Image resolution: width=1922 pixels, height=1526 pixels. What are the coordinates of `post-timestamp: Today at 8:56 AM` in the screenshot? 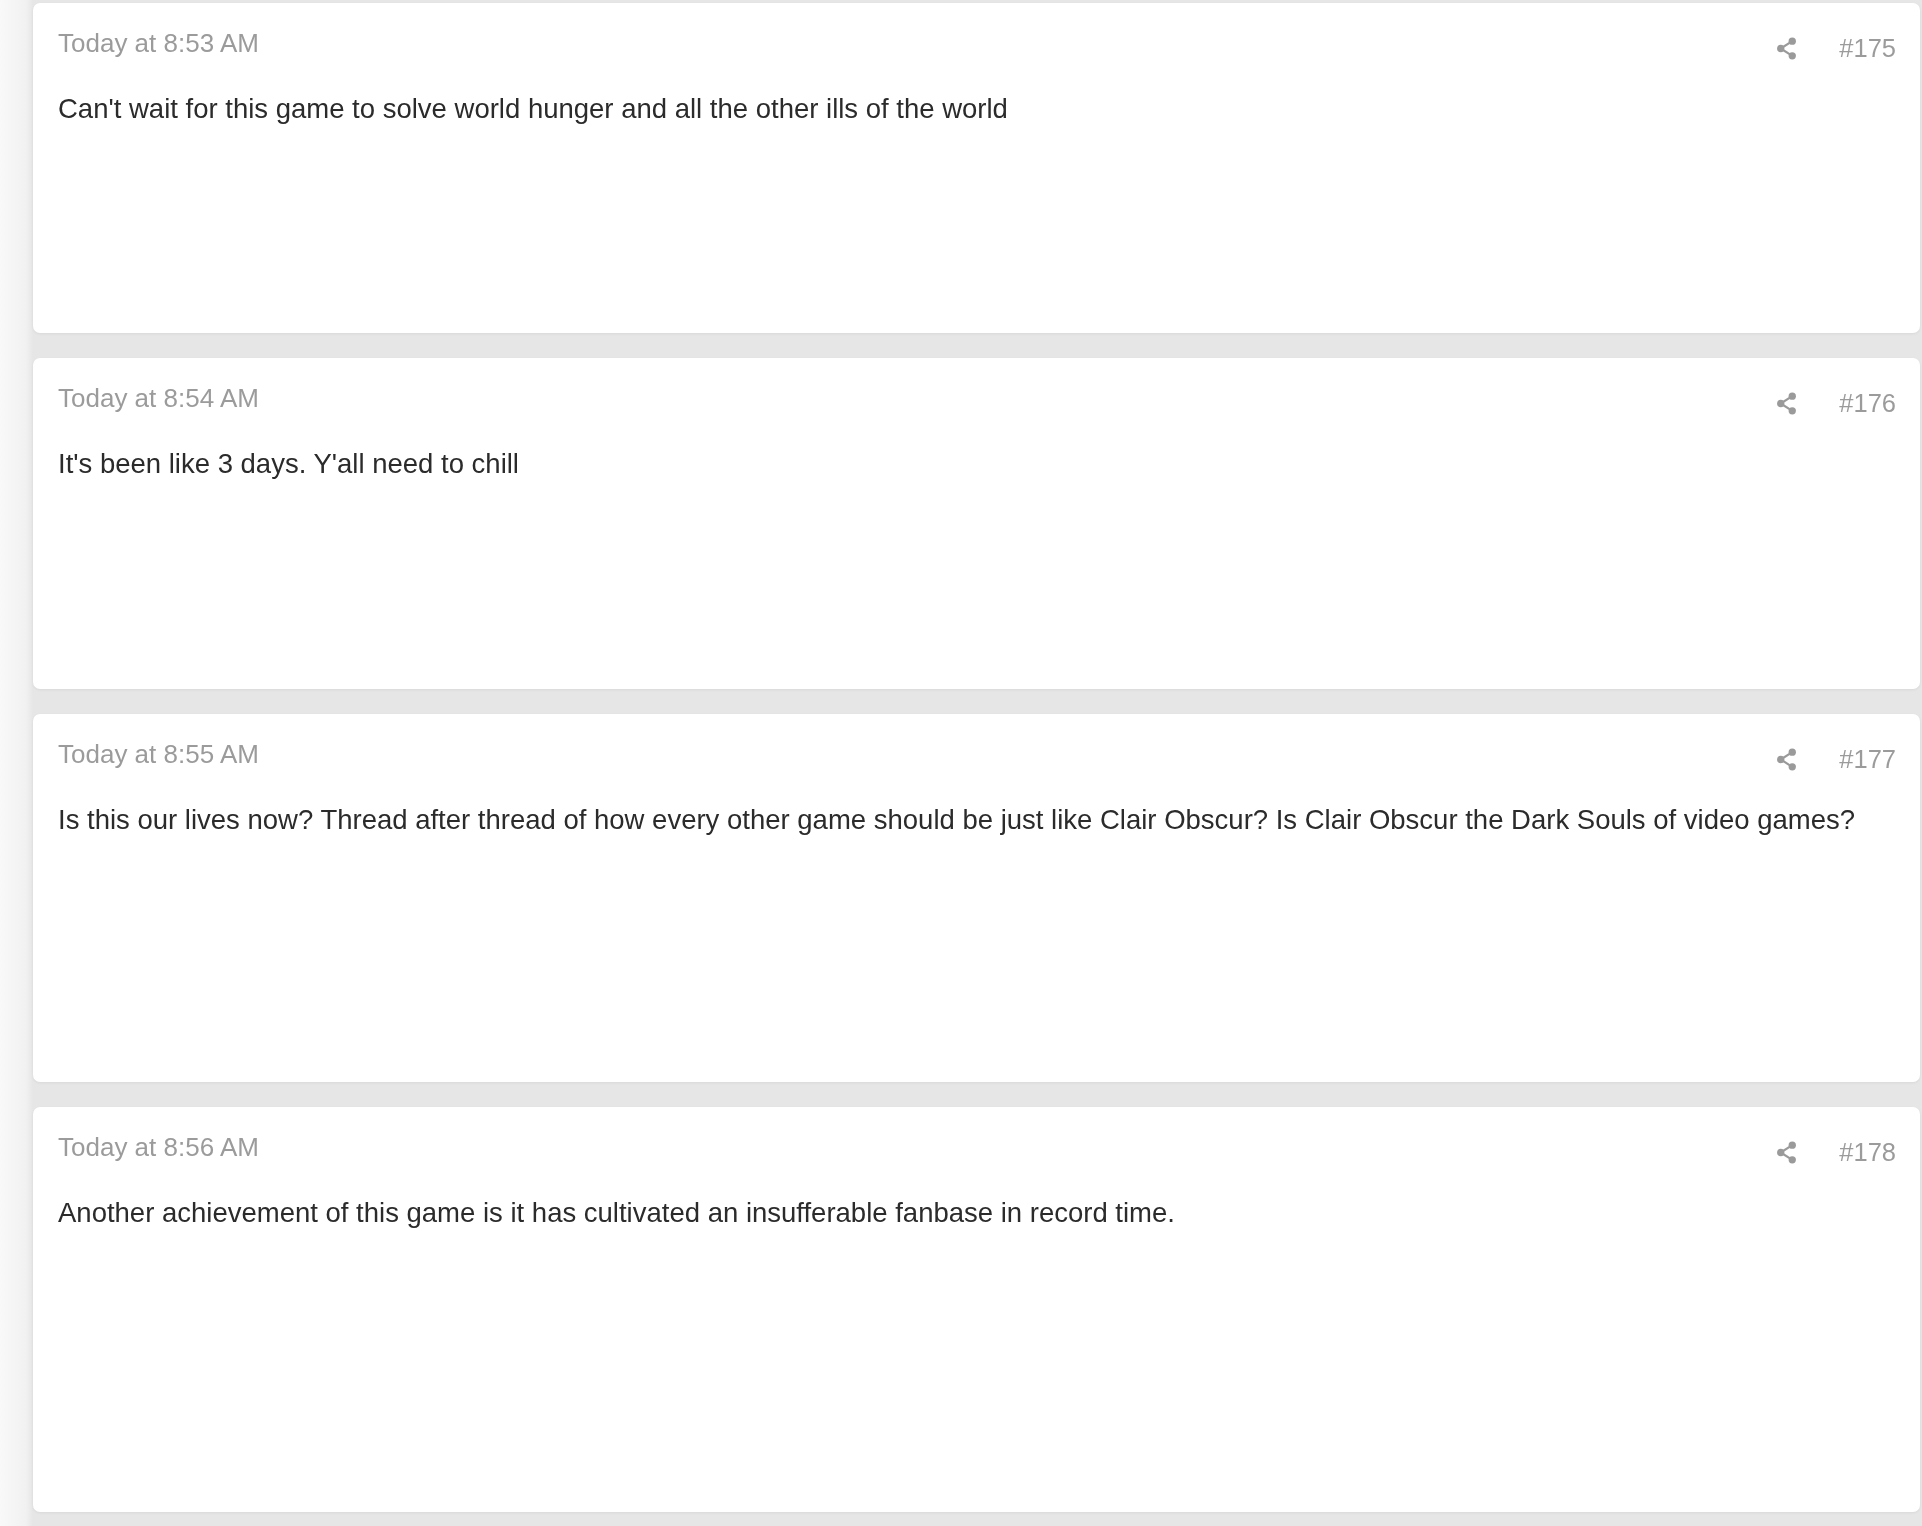 It's located at (158, 1147).